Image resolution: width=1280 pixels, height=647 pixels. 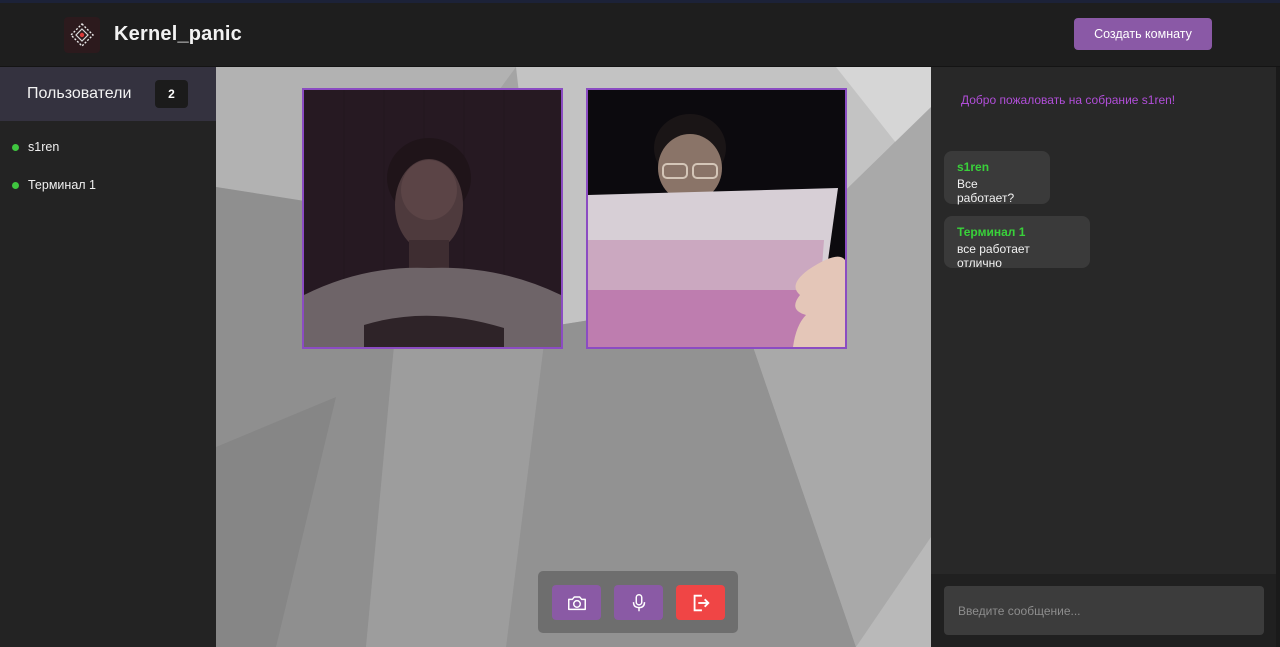 What do you see at coordinates (62, 185) in the screenshot?
I see `user-name: Терминал 1` at bounding box center [62, 185].